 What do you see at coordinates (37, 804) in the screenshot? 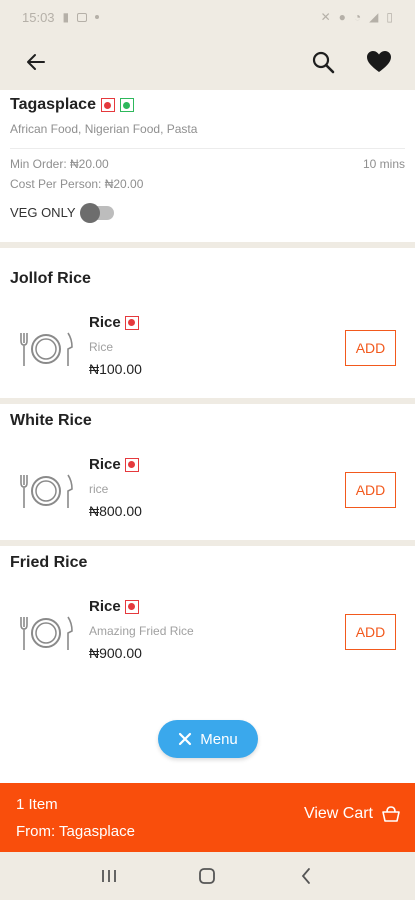
I see `cart-item-count: 1 Item` at bounding box center [37, 804].